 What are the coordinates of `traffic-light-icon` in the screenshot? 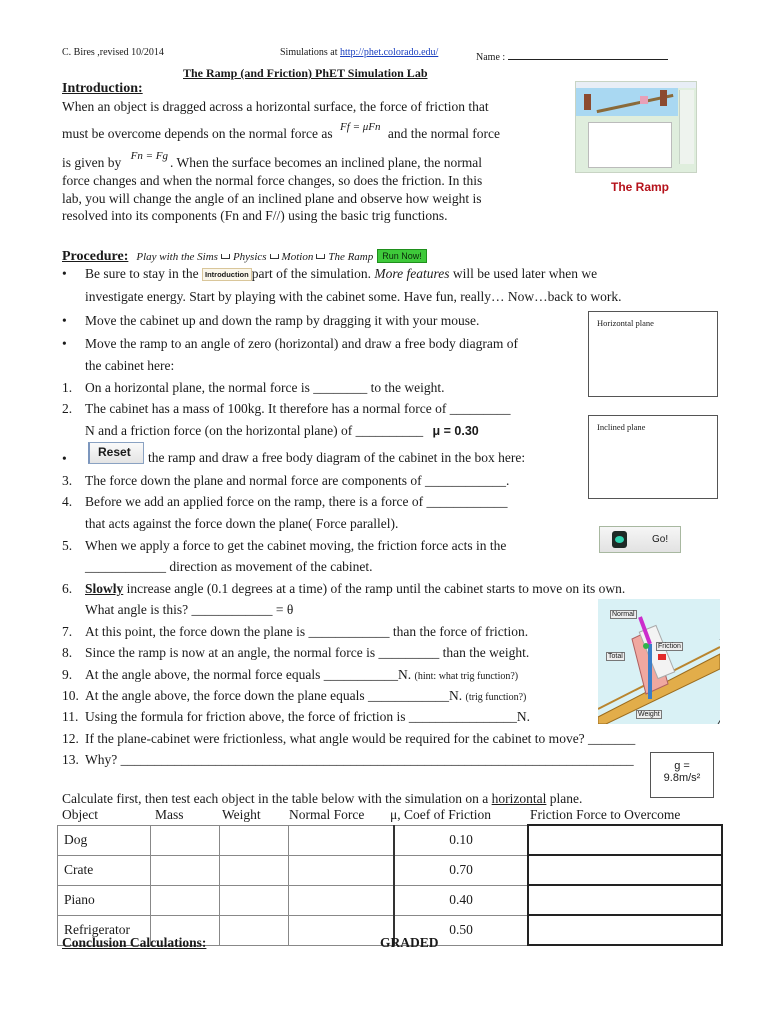 It's located at (619, 539).